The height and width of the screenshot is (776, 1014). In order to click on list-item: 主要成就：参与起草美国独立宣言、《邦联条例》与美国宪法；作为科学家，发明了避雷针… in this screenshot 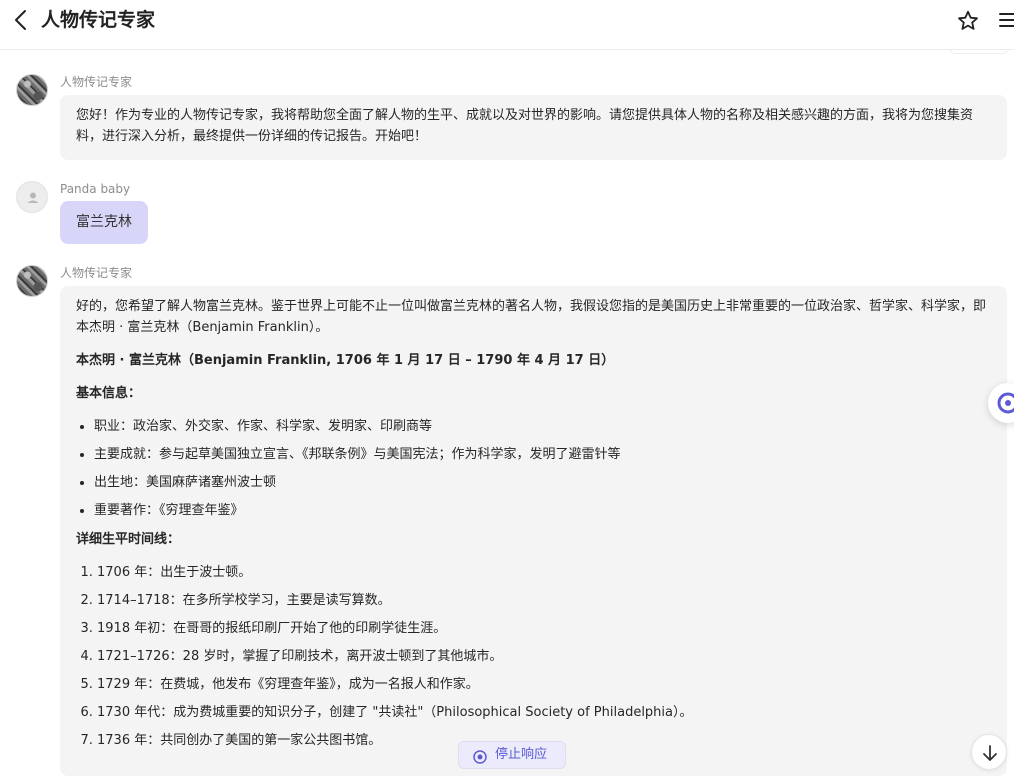, I will do `click(542, 454)`.